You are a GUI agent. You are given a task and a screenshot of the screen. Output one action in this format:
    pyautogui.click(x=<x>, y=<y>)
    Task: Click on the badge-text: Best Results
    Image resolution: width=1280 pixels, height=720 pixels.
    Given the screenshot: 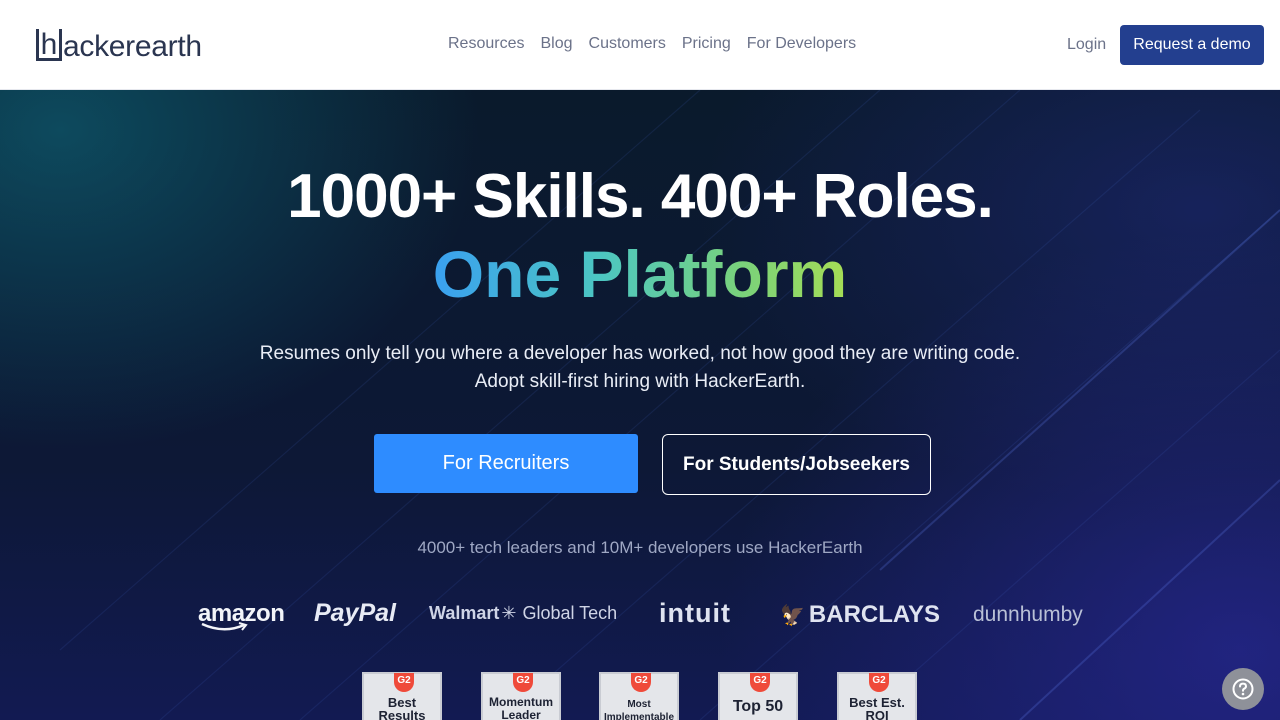 What is the action you would take?
    pyautogui.click(x=402, y=707)
    